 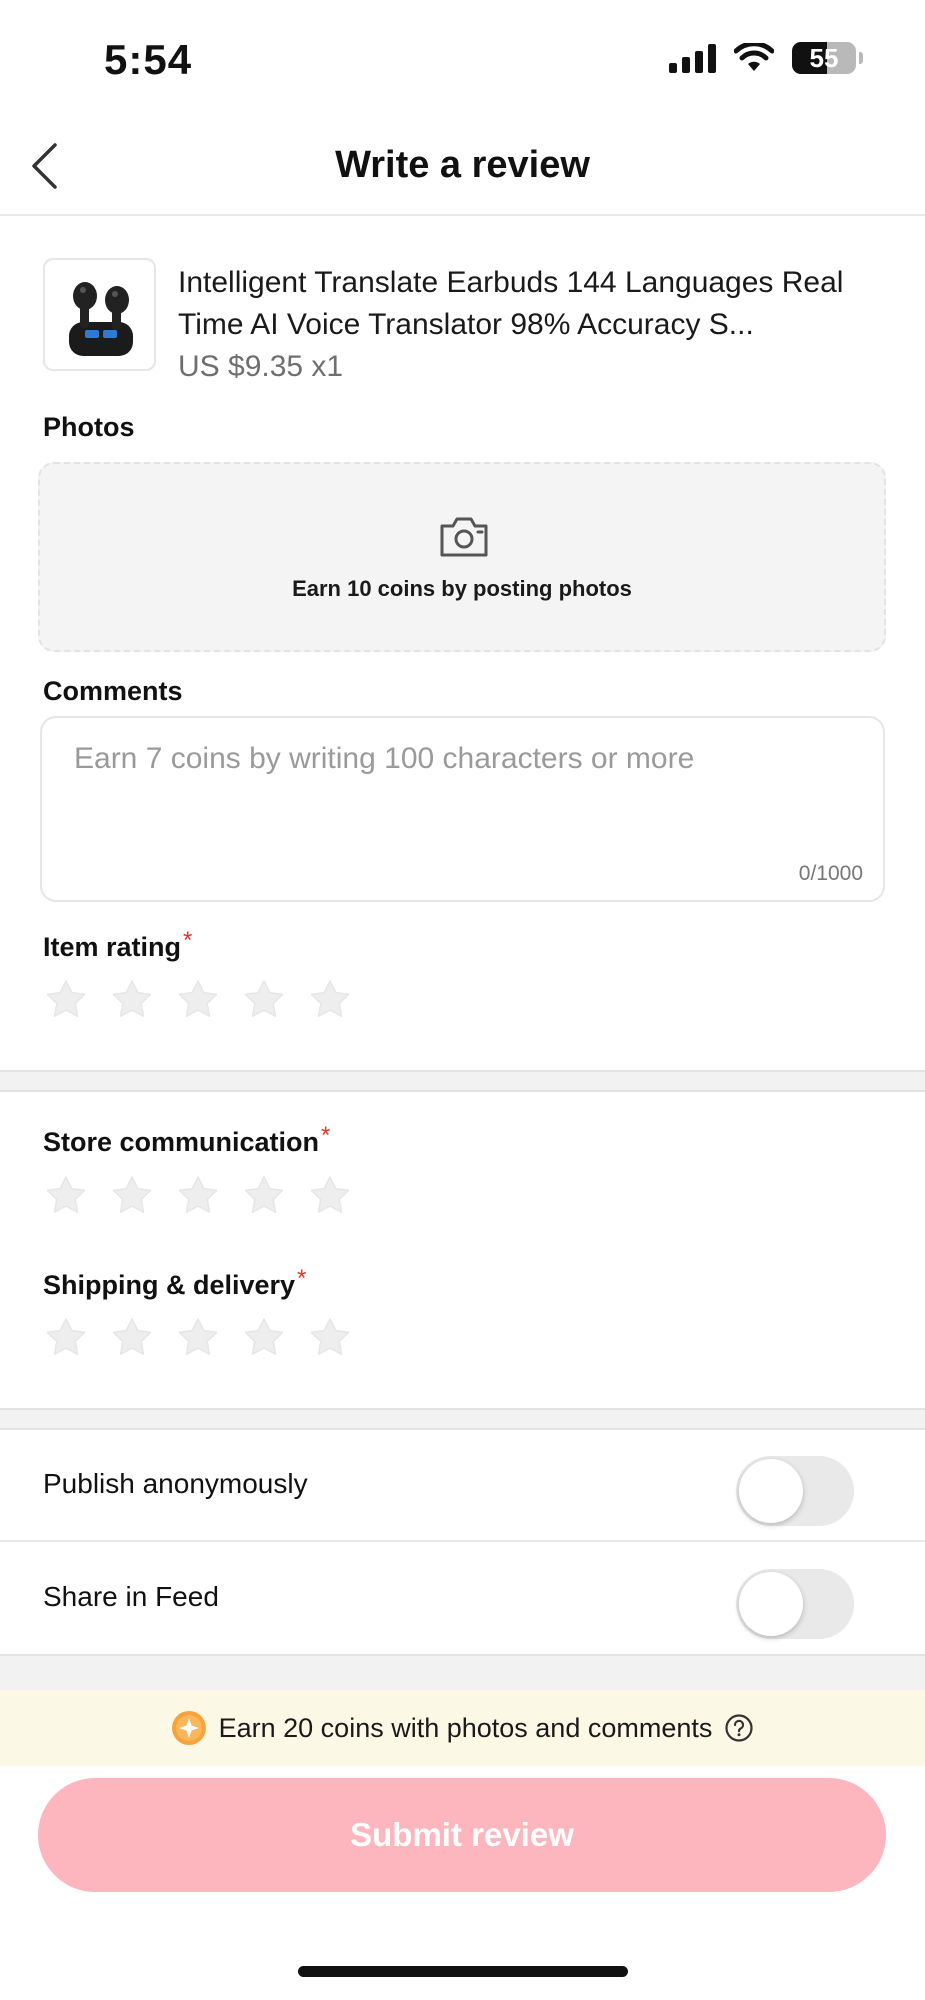 What do you see at coordinates (462, 165) in the screenshot?
I see `page-title: Write a review` at bounding box center [462, 165].